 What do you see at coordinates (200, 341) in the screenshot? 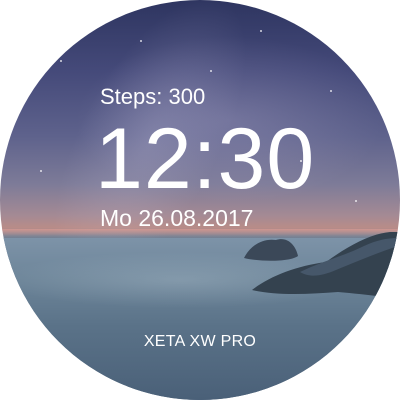
I see `brand-label: XETA XW PRO` at bounding box center [200, 341].